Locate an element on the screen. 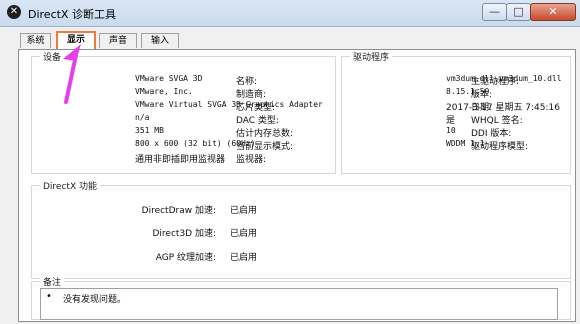  notes-group-title: 备注 is located at coordinates (52, 281).